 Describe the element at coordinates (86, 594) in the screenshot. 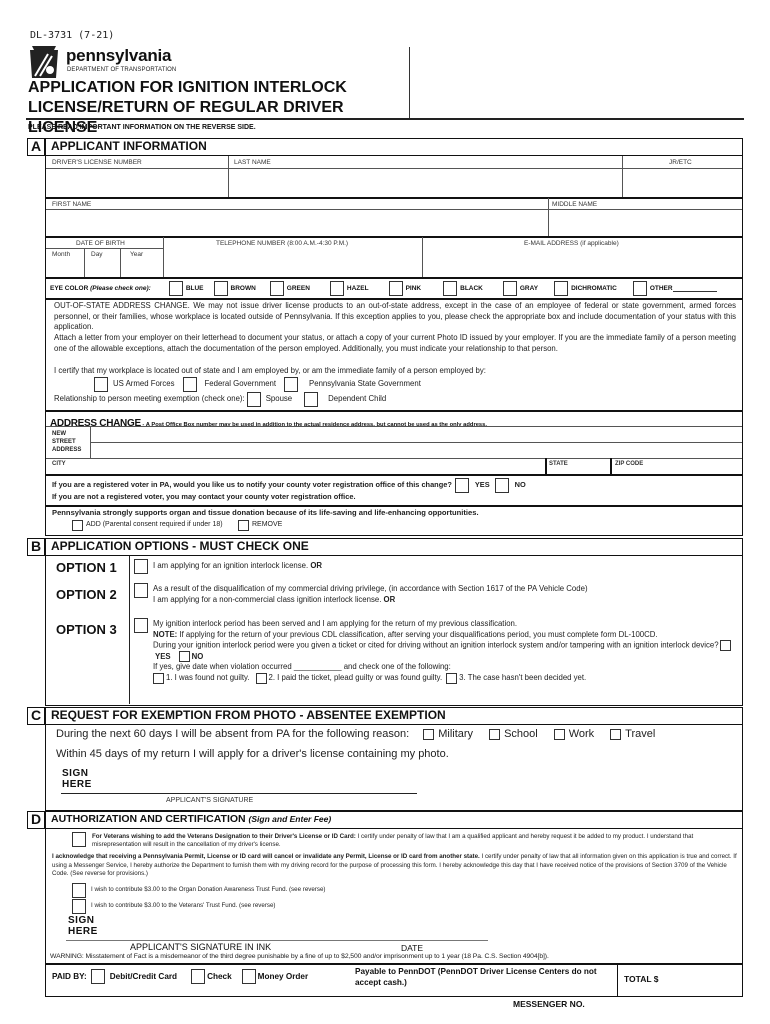

I see `option-2-label: OPTION 2` at that location.